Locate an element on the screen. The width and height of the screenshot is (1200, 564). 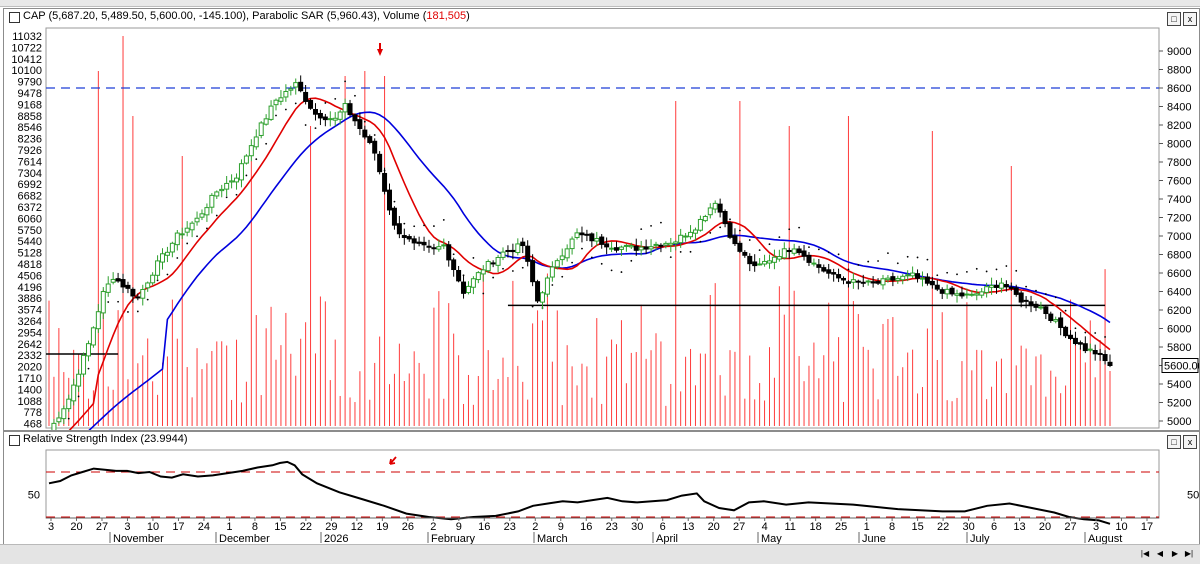
price-axis-label: 7800 is located at coordinates (1179, 163).